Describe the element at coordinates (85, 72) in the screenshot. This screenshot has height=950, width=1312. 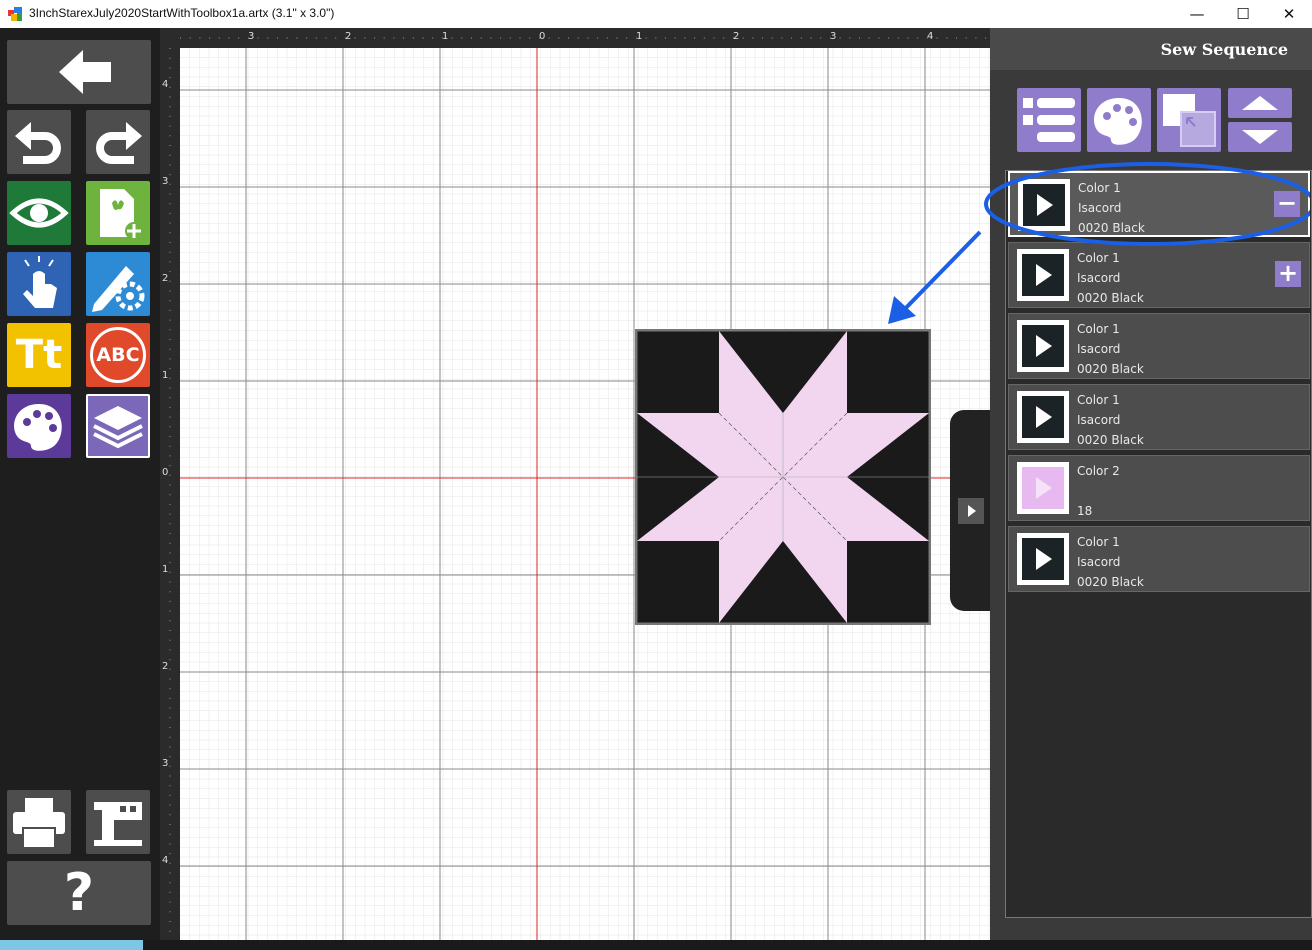
I see `back-arrow-icon` at that location.